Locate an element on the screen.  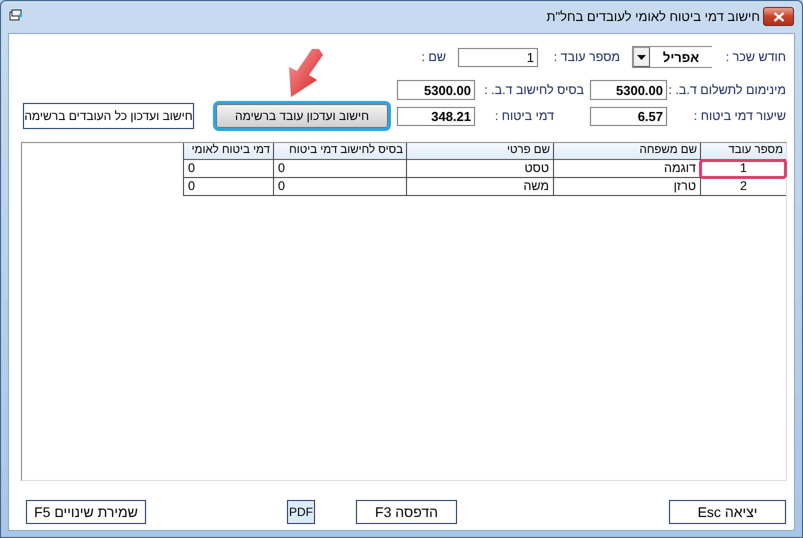
month-dropdown: אפריל is located at coordinates (672, 57).